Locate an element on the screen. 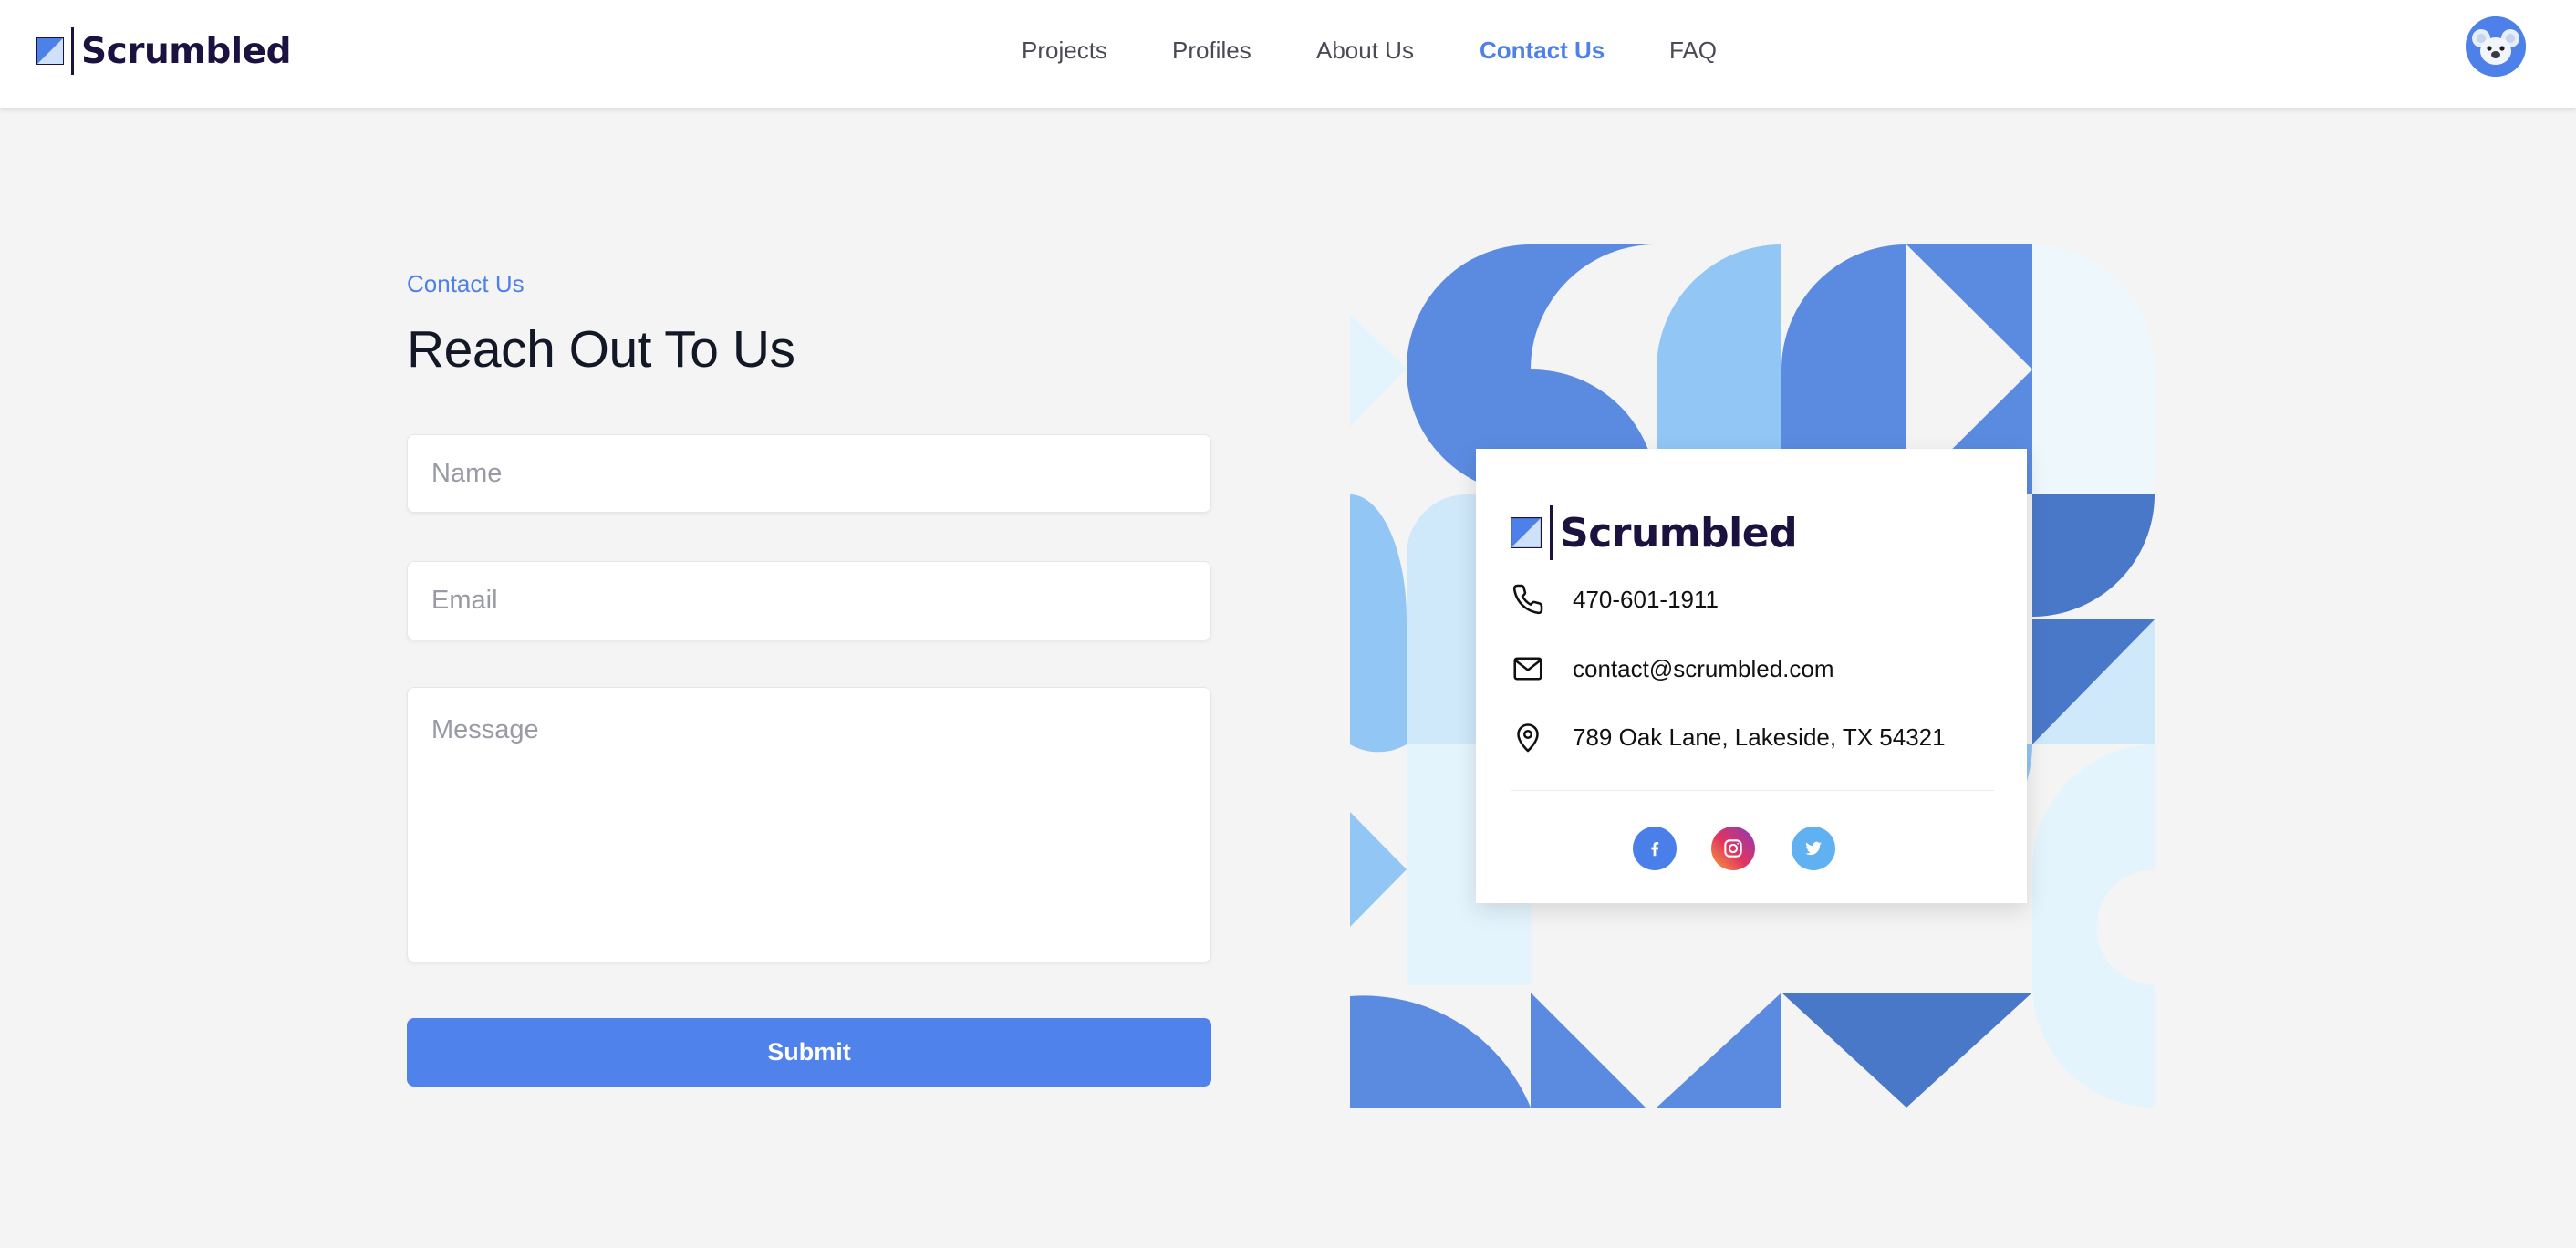 This screenshot has height=1248, width=2576. location-pin-icon is located at coordinates (1528, 737).